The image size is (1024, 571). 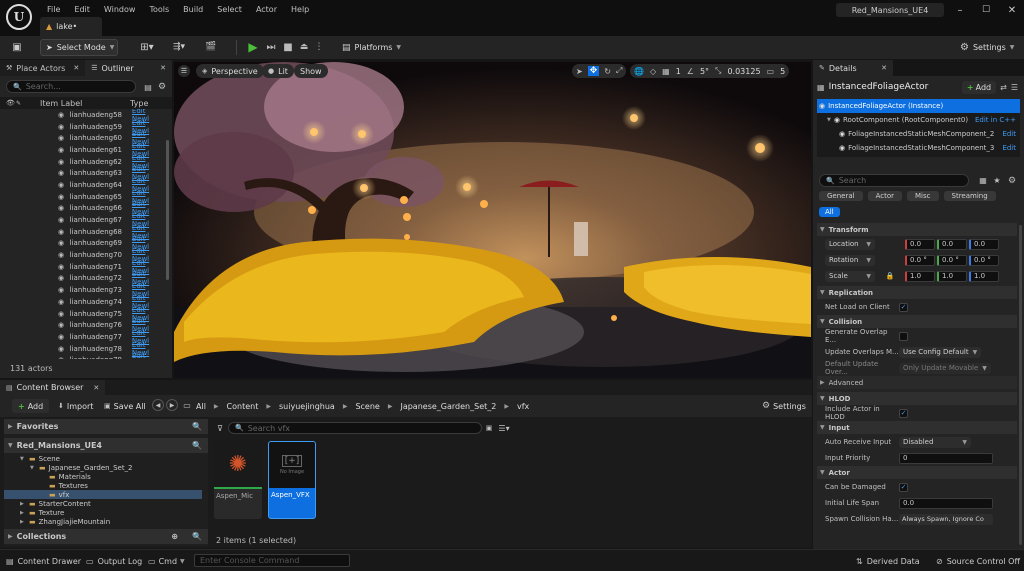 What do you see at coordinates (718, 71) in the screenshot?
I see `scale-snap-icon: ⤡` at bounding box center [718, 71].